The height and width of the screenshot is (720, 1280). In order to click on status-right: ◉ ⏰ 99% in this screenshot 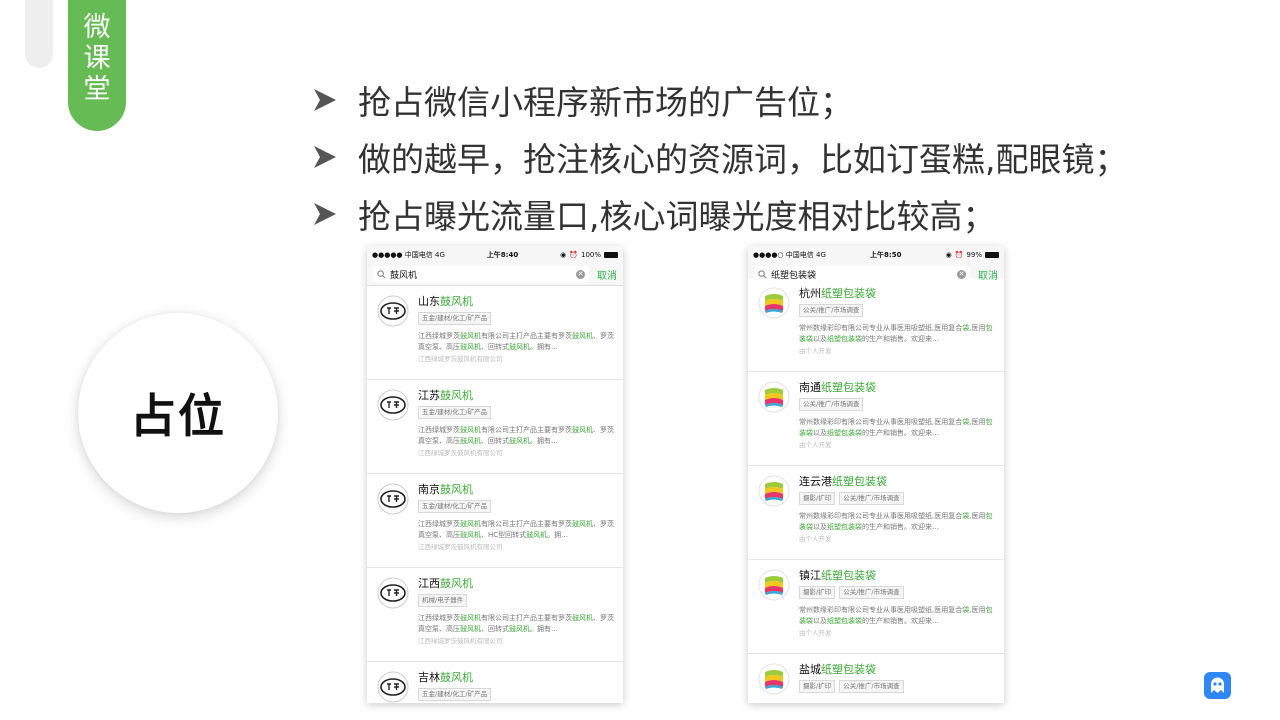, I will do `click(972, 255)`.